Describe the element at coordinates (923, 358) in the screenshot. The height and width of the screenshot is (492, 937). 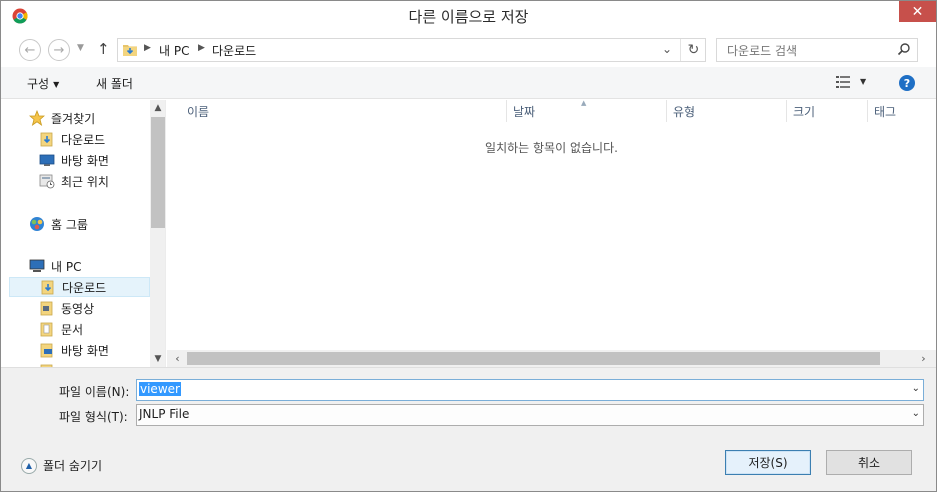
I see `scroll-right-icon: ›` at that location.